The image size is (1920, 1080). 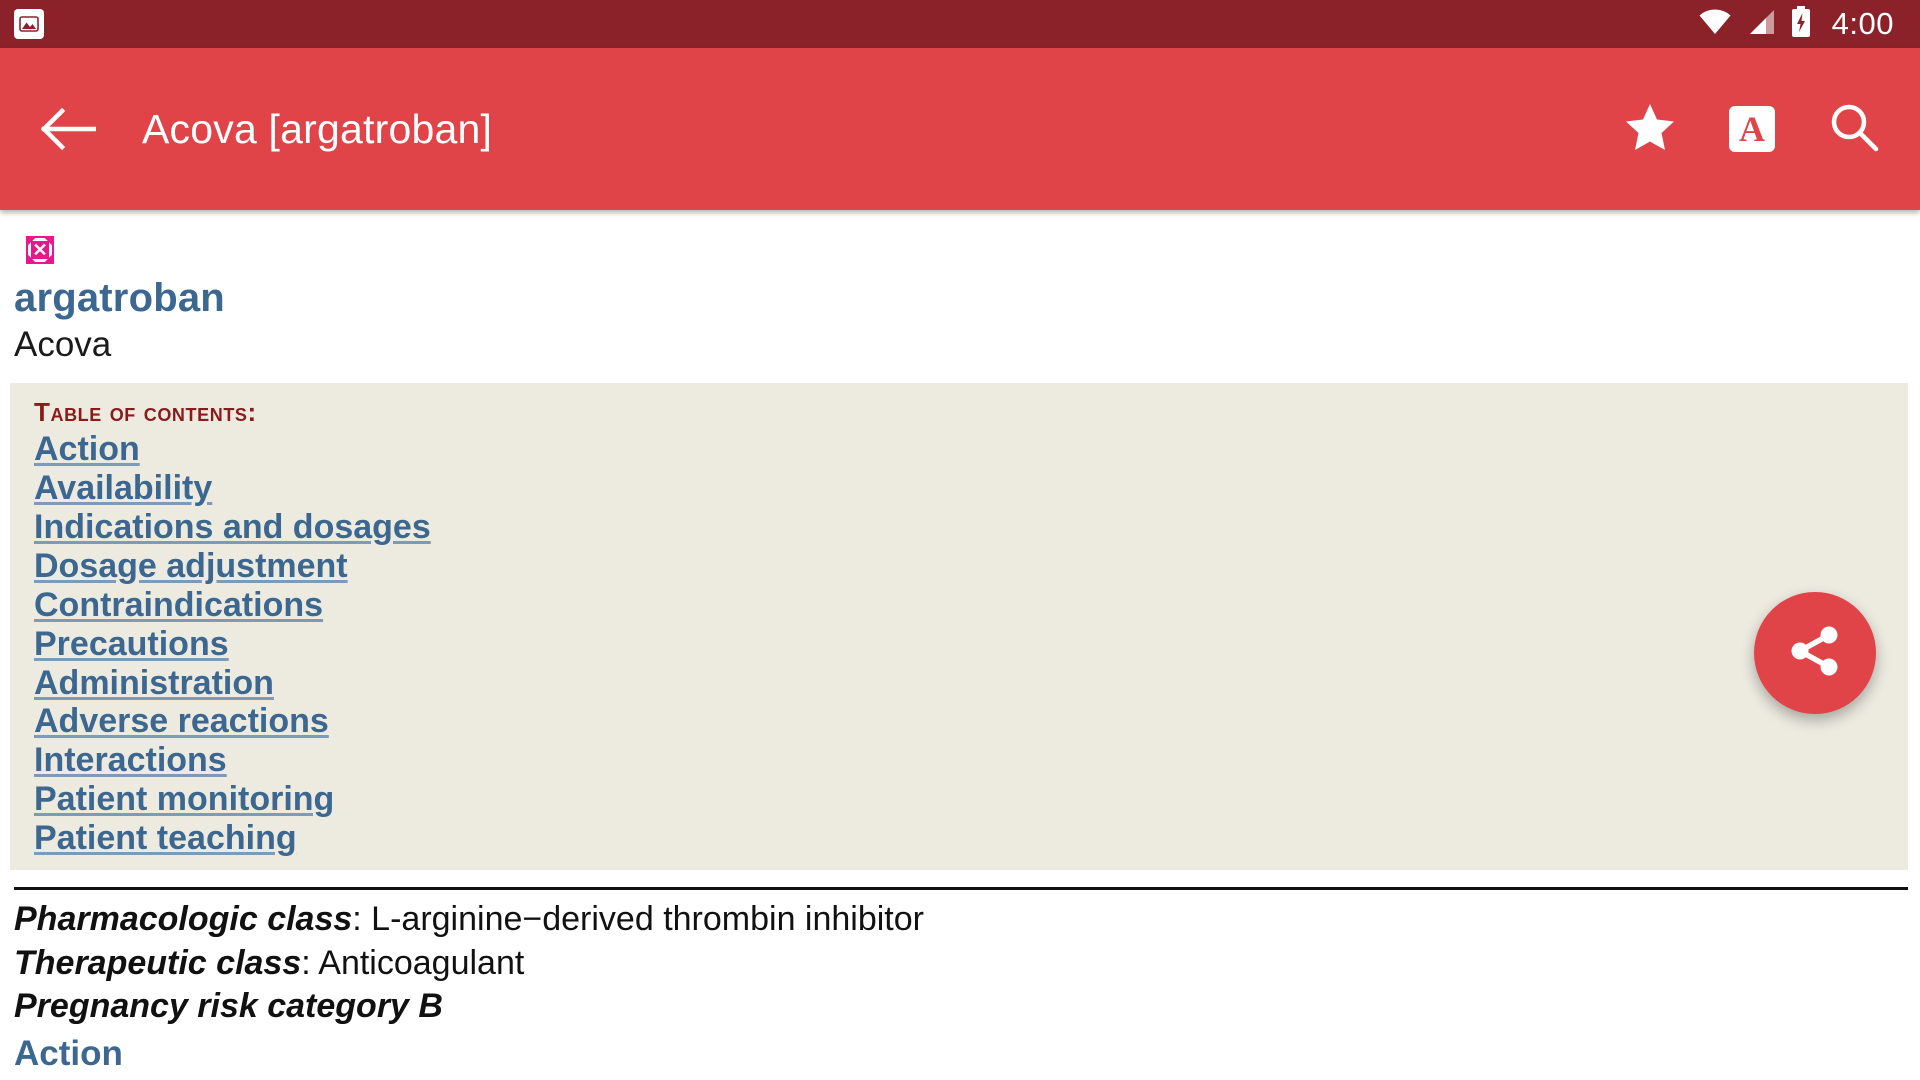 What do you see at coordinates (154, 683) in the screenshot?
I see `toc-link-administration: Administration` at bounding box center [154, 683].